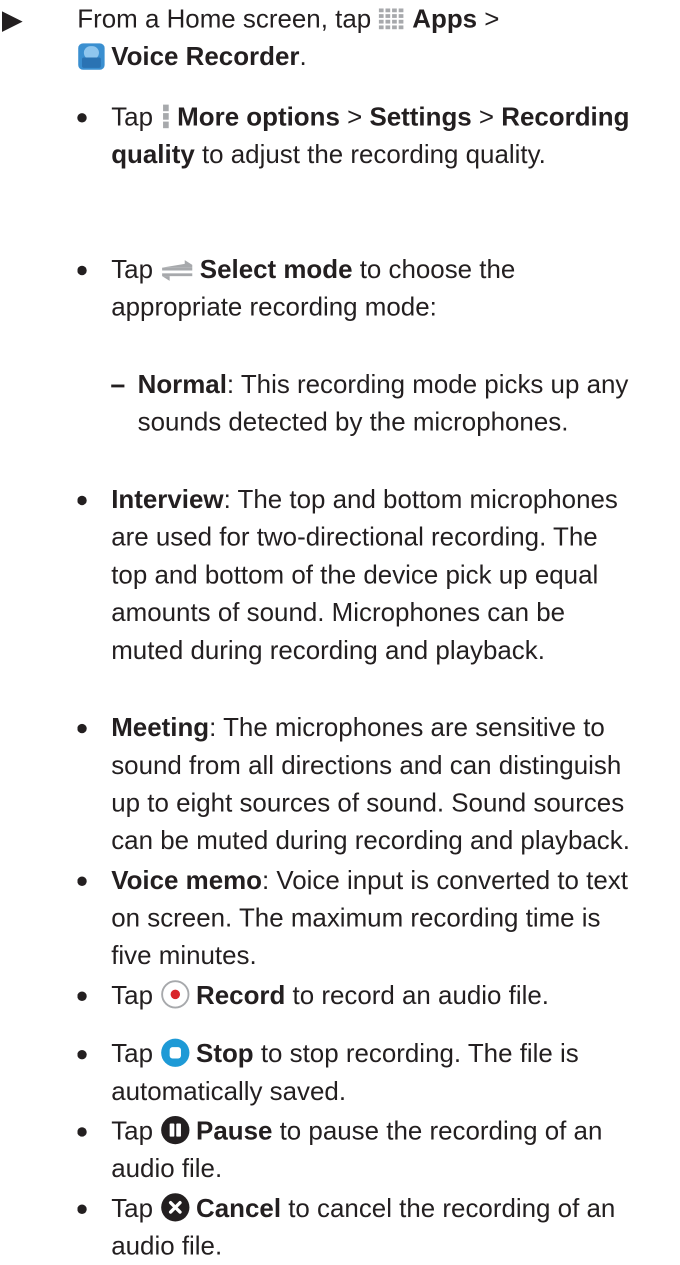 Image resolution: width=680 pixels, height=1265 pixels. Describe the element at coordinates (234, 1130) in the screenshot. I see `pause-label: Pause` at that location.